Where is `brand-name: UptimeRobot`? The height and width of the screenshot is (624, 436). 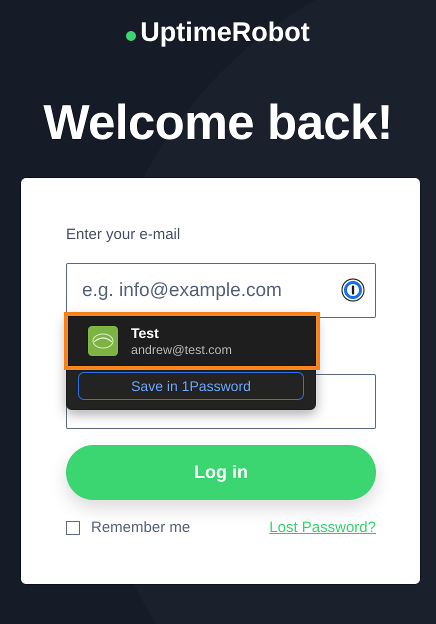 brand-name: UptimeRobot is located at coordinates (225, 32).